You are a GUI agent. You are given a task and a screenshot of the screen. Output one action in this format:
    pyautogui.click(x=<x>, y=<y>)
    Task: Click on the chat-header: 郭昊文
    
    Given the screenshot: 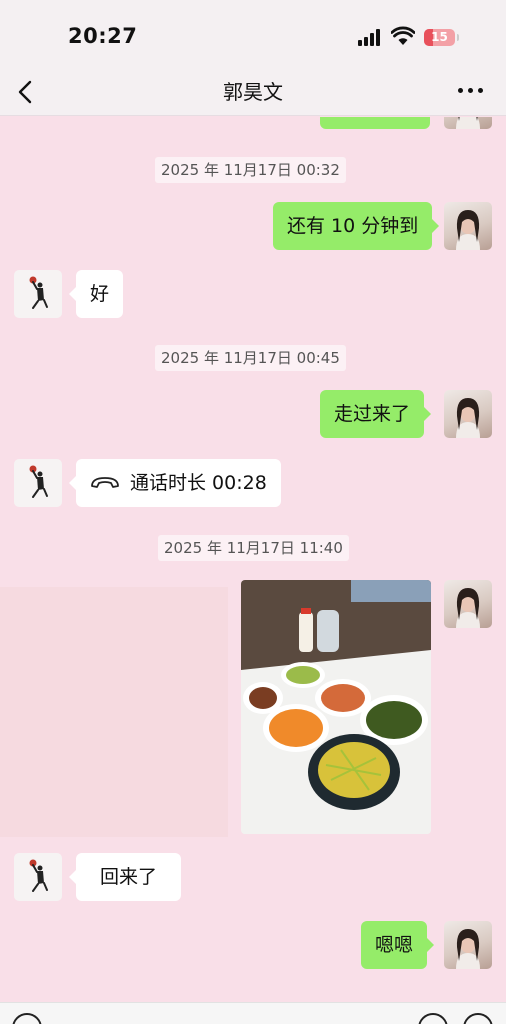 What is the action you would take?
    pyautogui.click(x=253, y=92)
    